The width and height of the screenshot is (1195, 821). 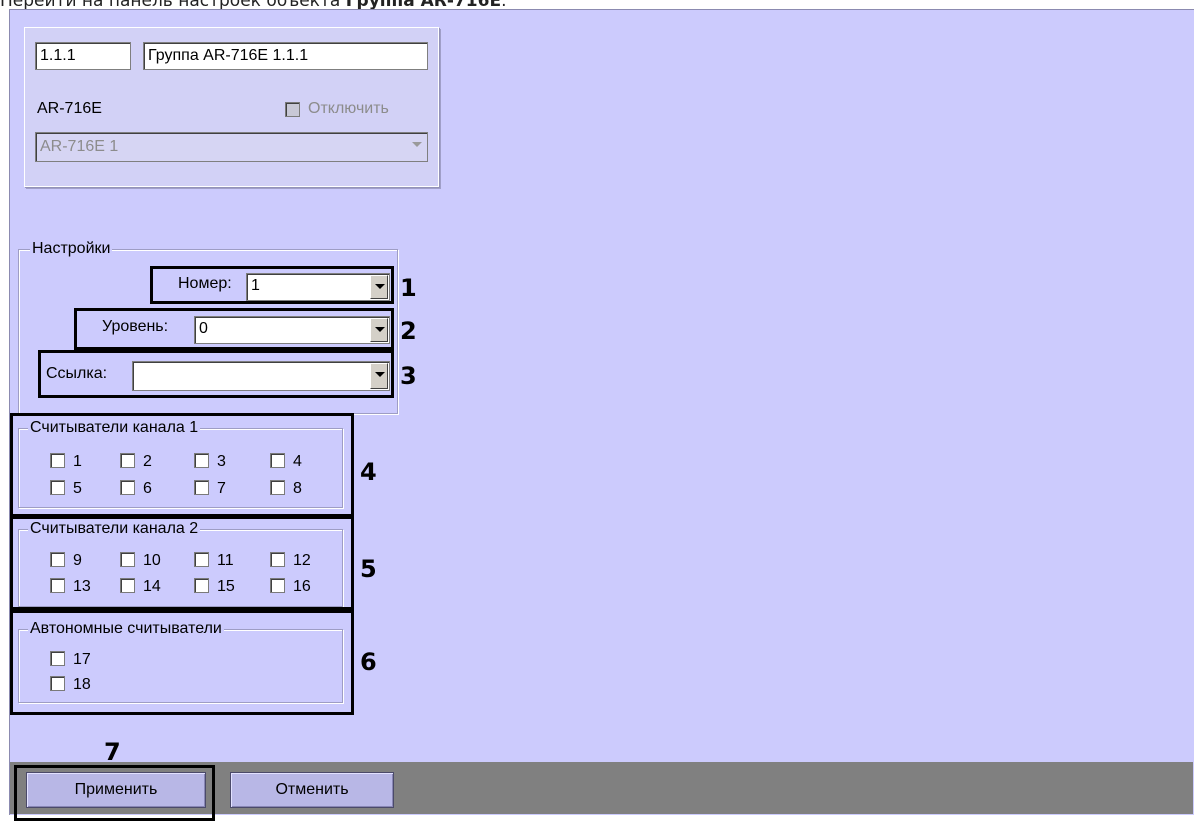 What do you see at coordinates (368, 569) in the screenshot?
I see `callout-5: 5` at bounding box center [368, 569].